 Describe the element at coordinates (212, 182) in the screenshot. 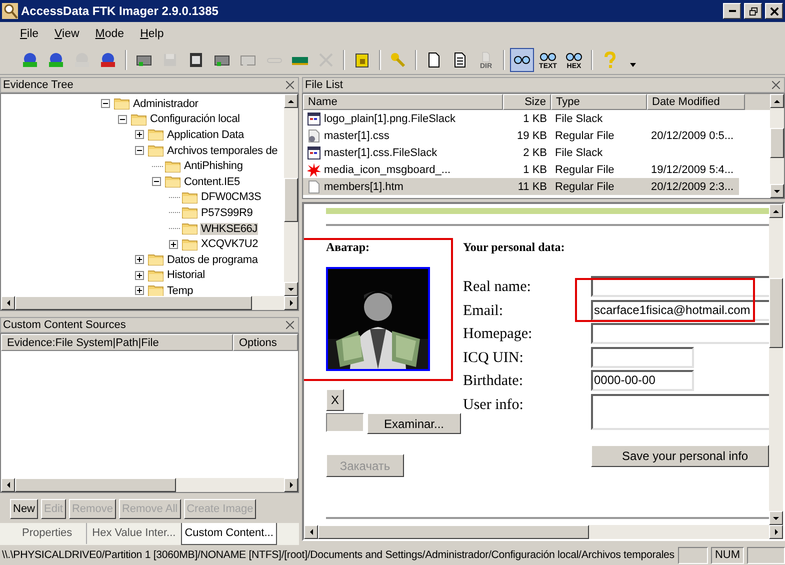

I see `tree-item: Content.IE5` at that location.